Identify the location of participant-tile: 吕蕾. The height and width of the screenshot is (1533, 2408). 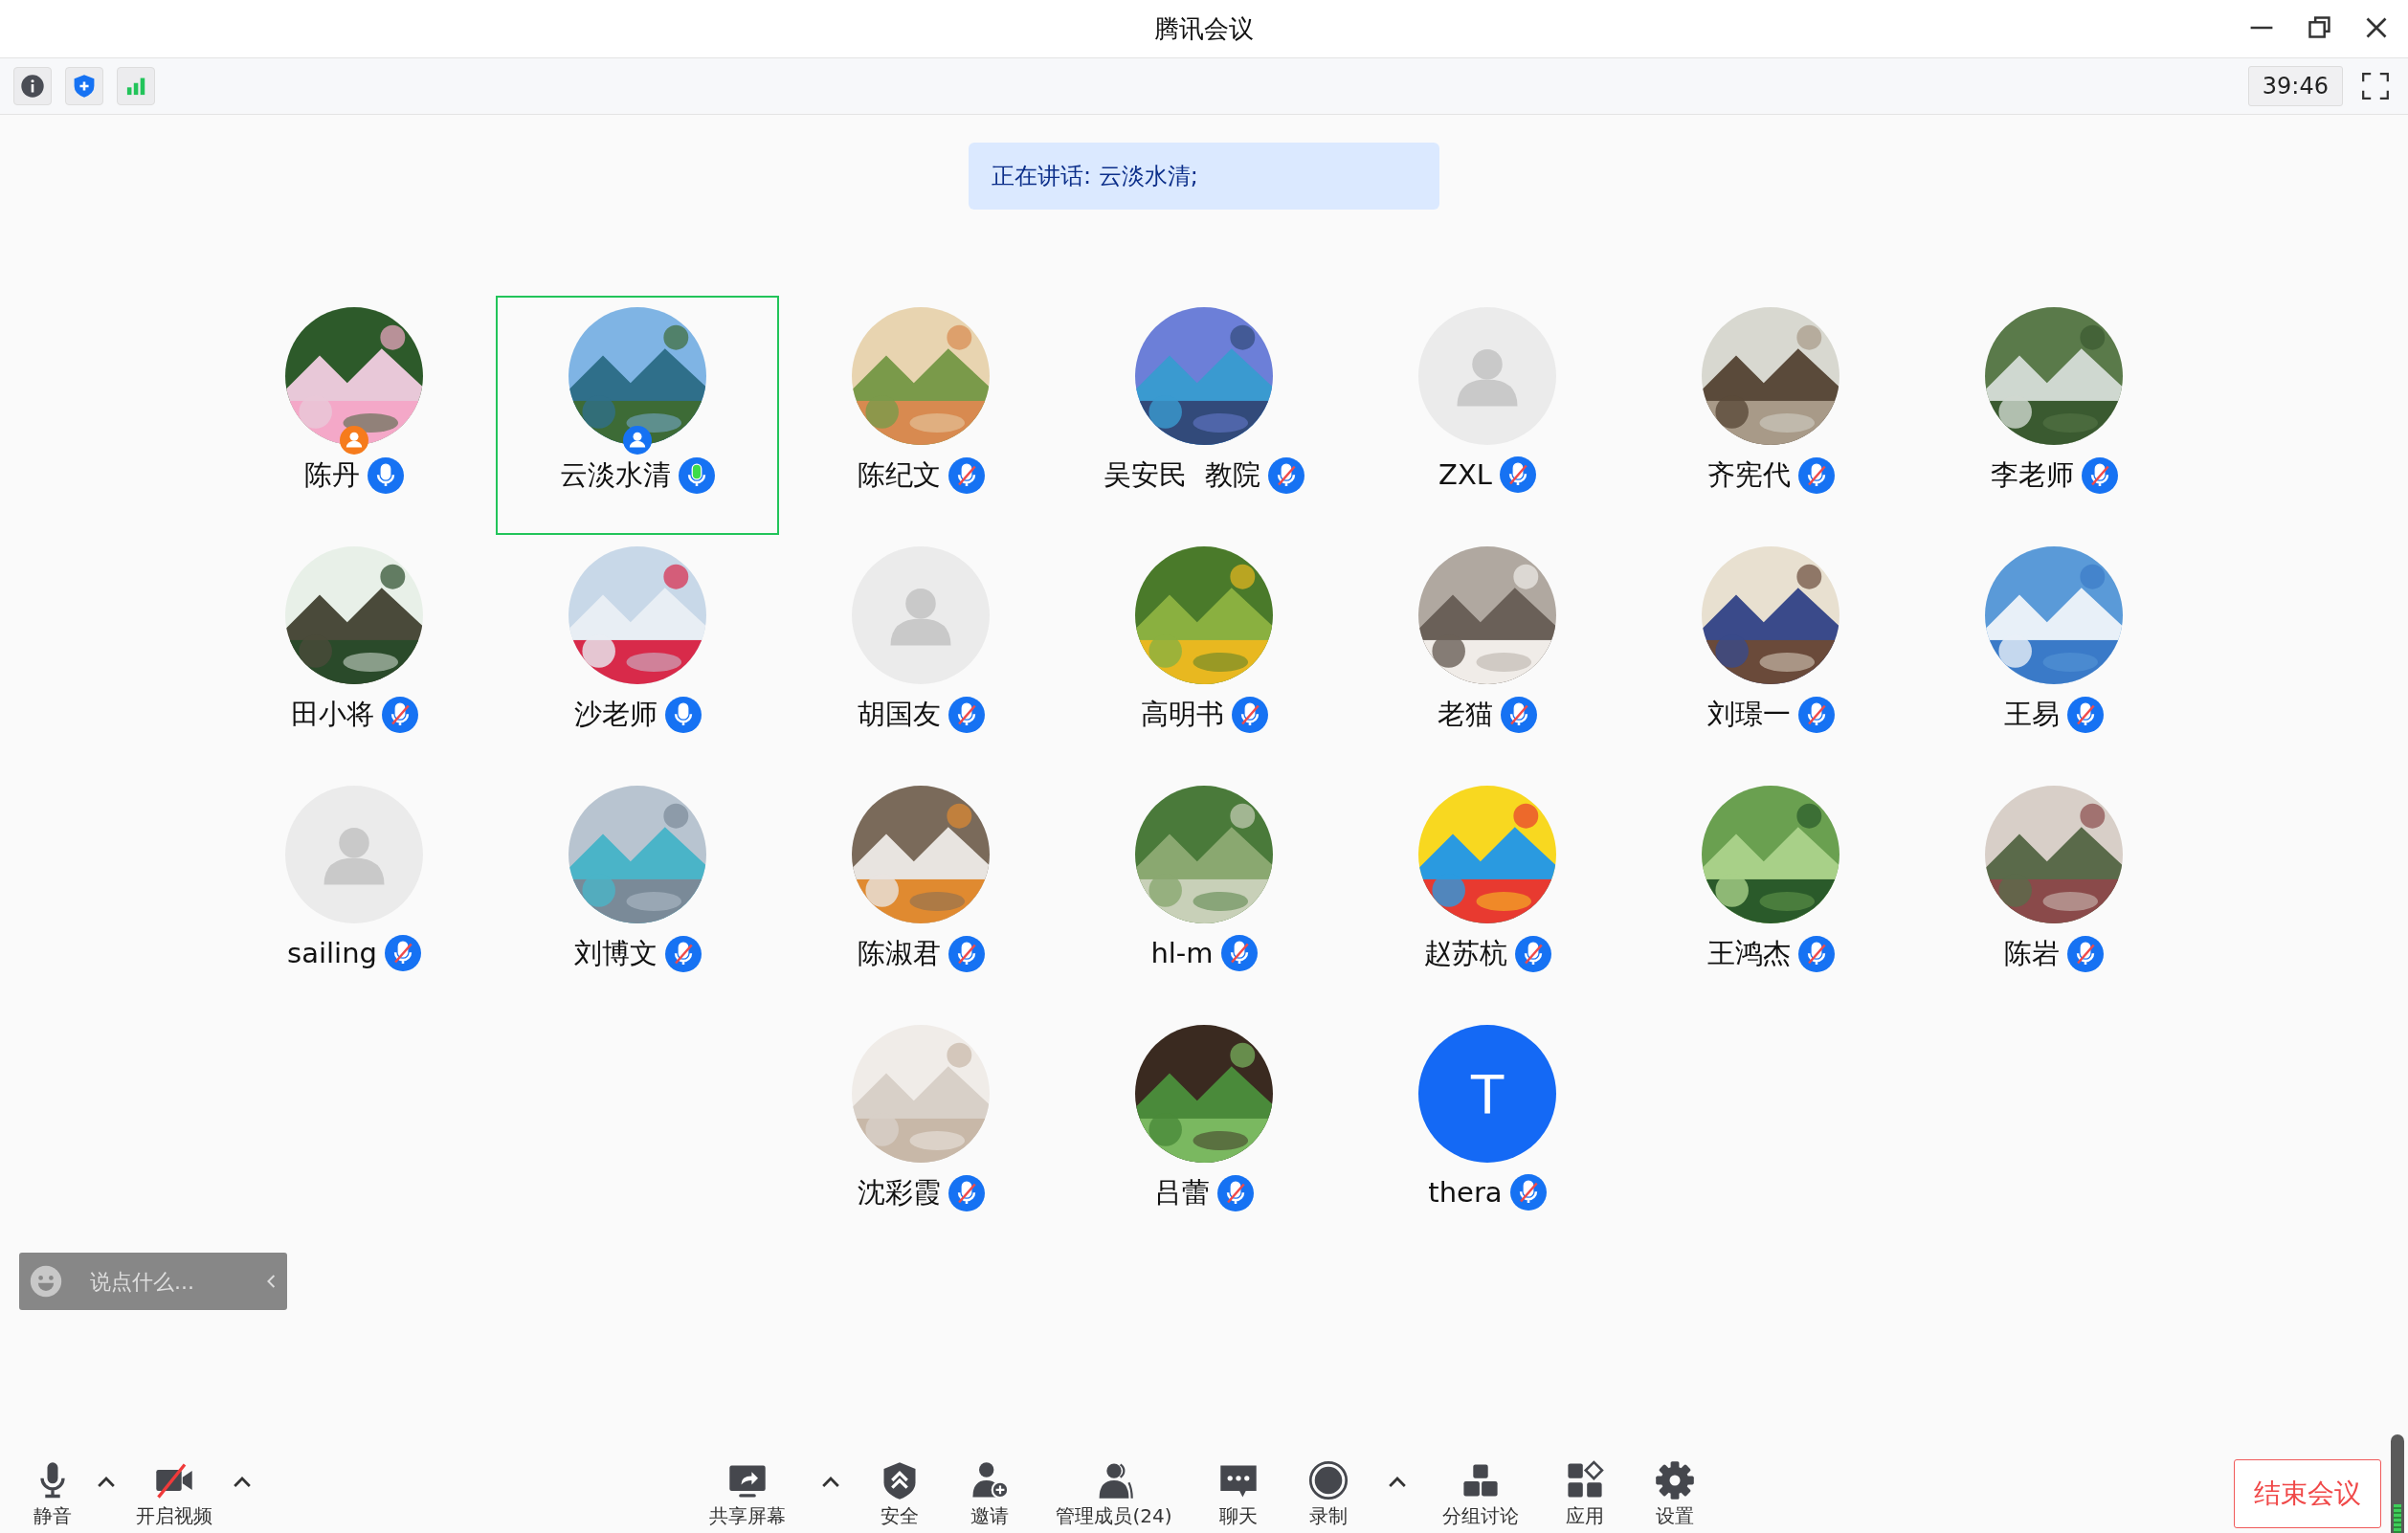
(1204, 1133).